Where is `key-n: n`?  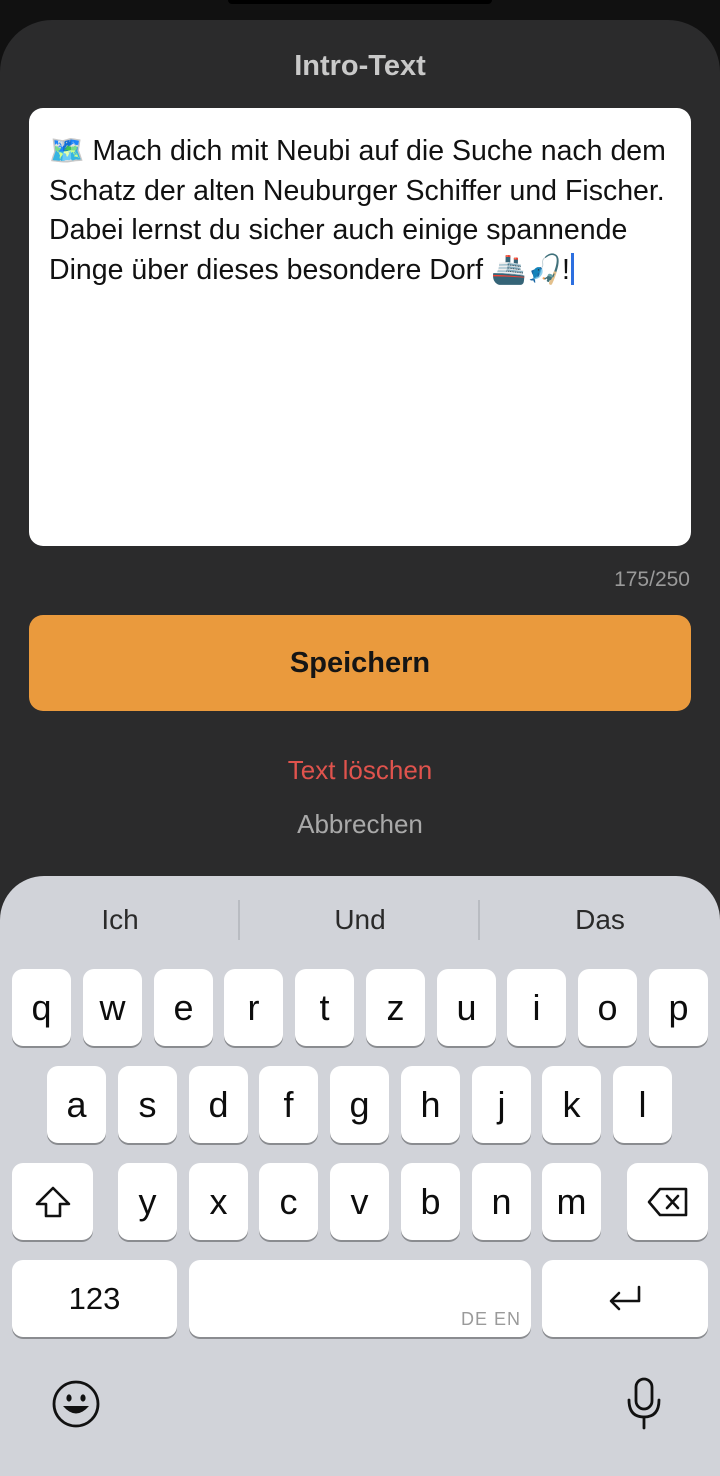 key-n: n is located at coordinates (501, 1201).